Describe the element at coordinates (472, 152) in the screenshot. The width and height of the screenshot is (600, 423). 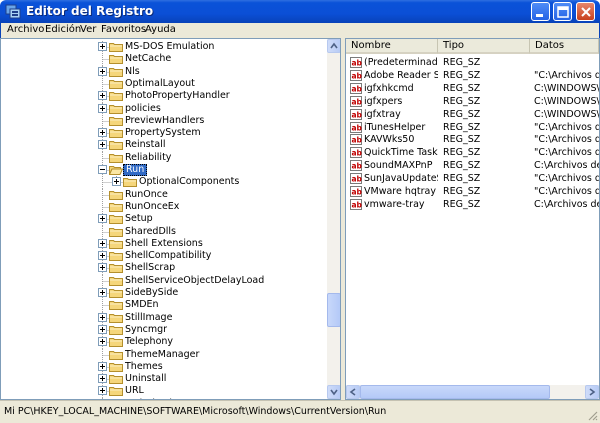
I see `list-row: abQuickTime Task REG_SZ "C:\Archivos de p` at that location.